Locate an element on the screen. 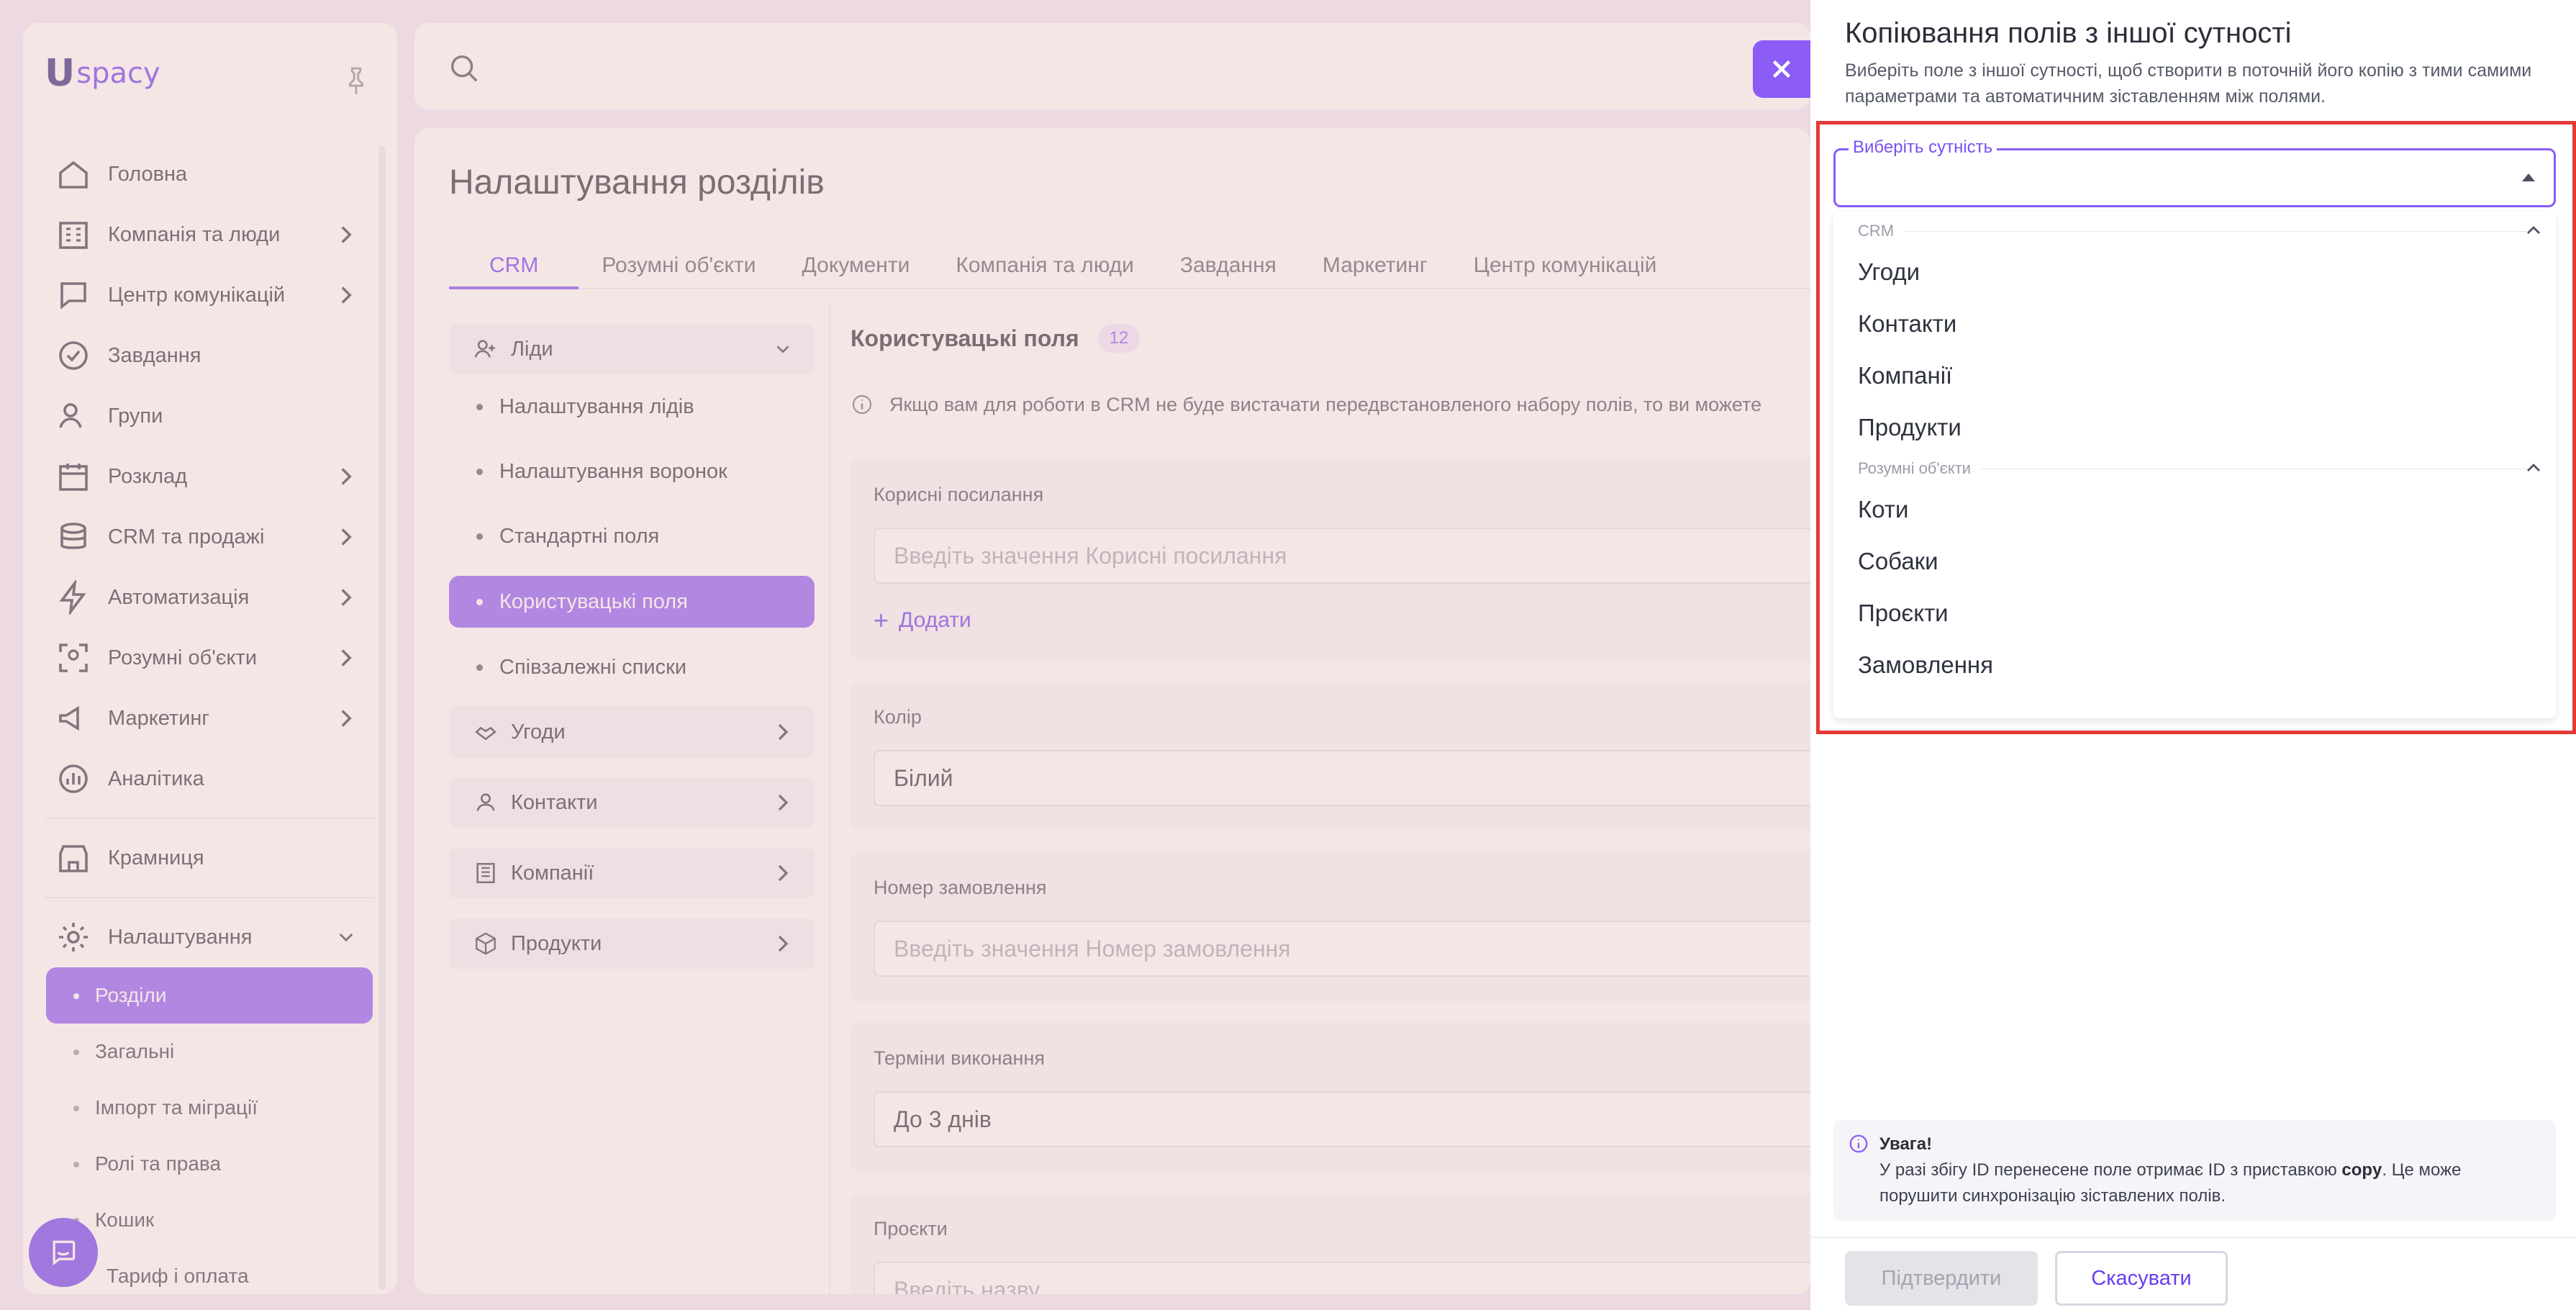  cancel-button: Скасувати is located at coordinates (2141, 1278).